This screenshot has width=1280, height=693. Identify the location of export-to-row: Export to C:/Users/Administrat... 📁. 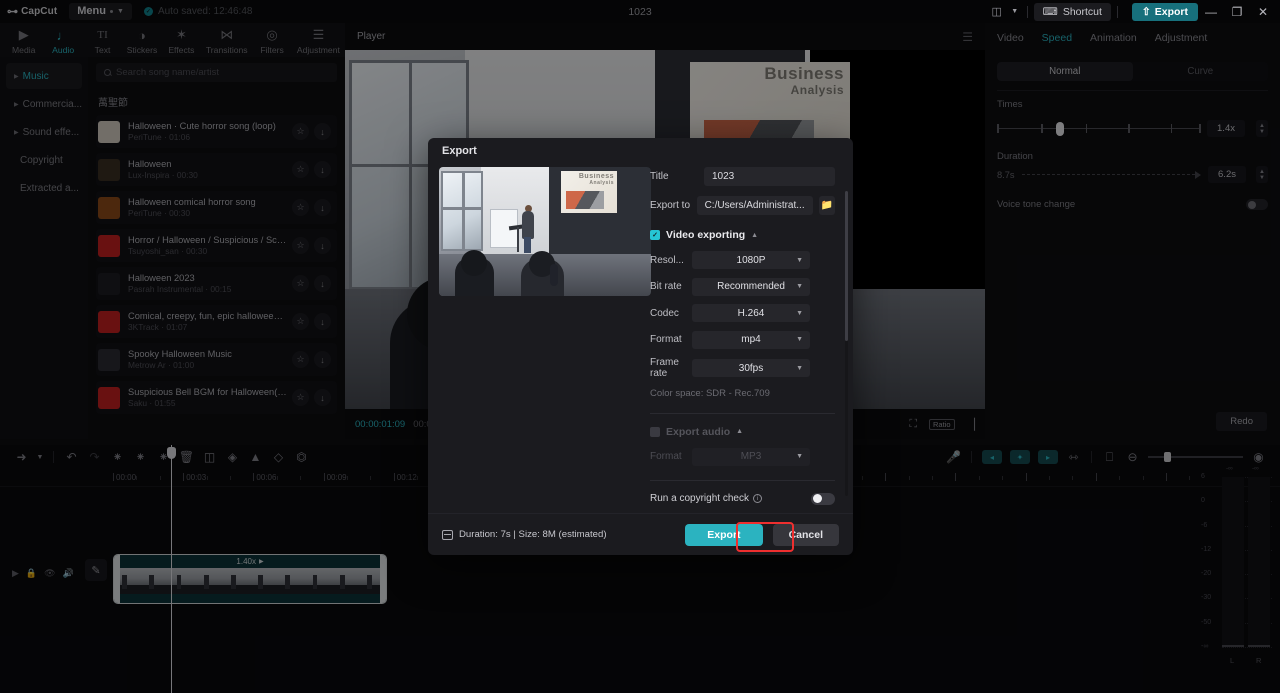
(742, 205).